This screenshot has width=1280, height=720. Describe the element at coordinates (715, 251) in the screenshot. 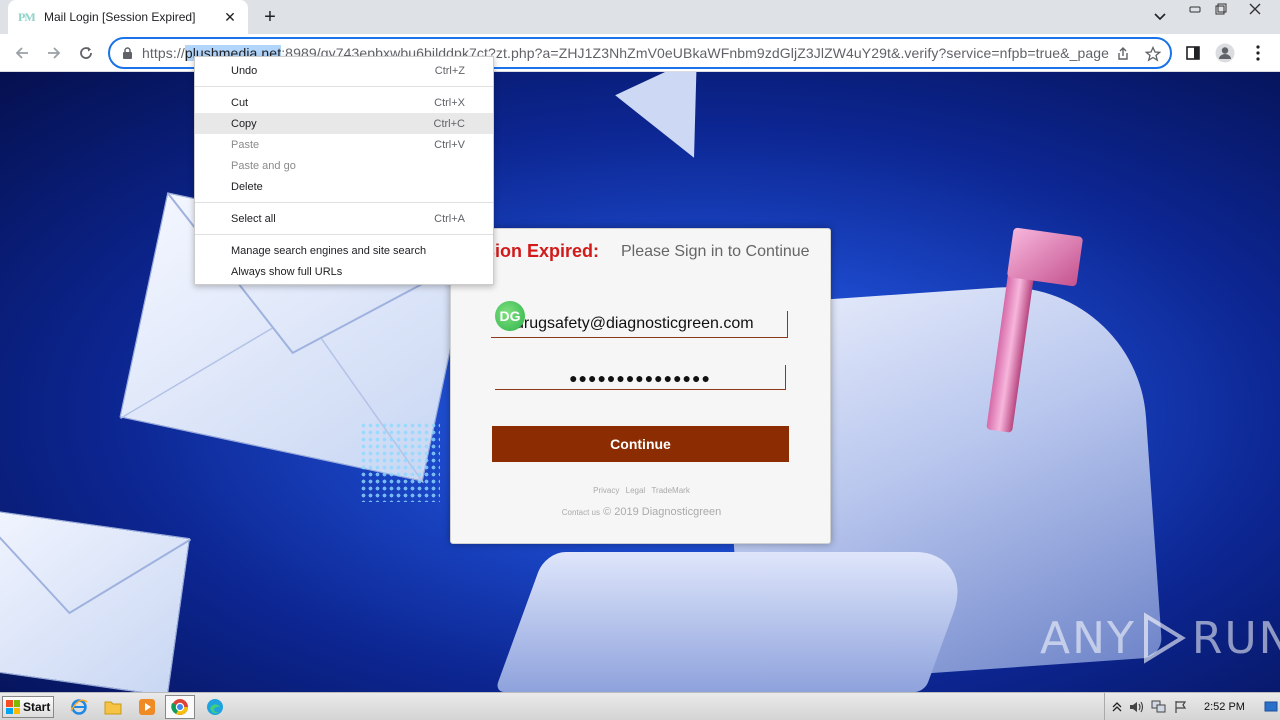

I see `sign-in-prompt: Please Sign in to Continue` at that location.